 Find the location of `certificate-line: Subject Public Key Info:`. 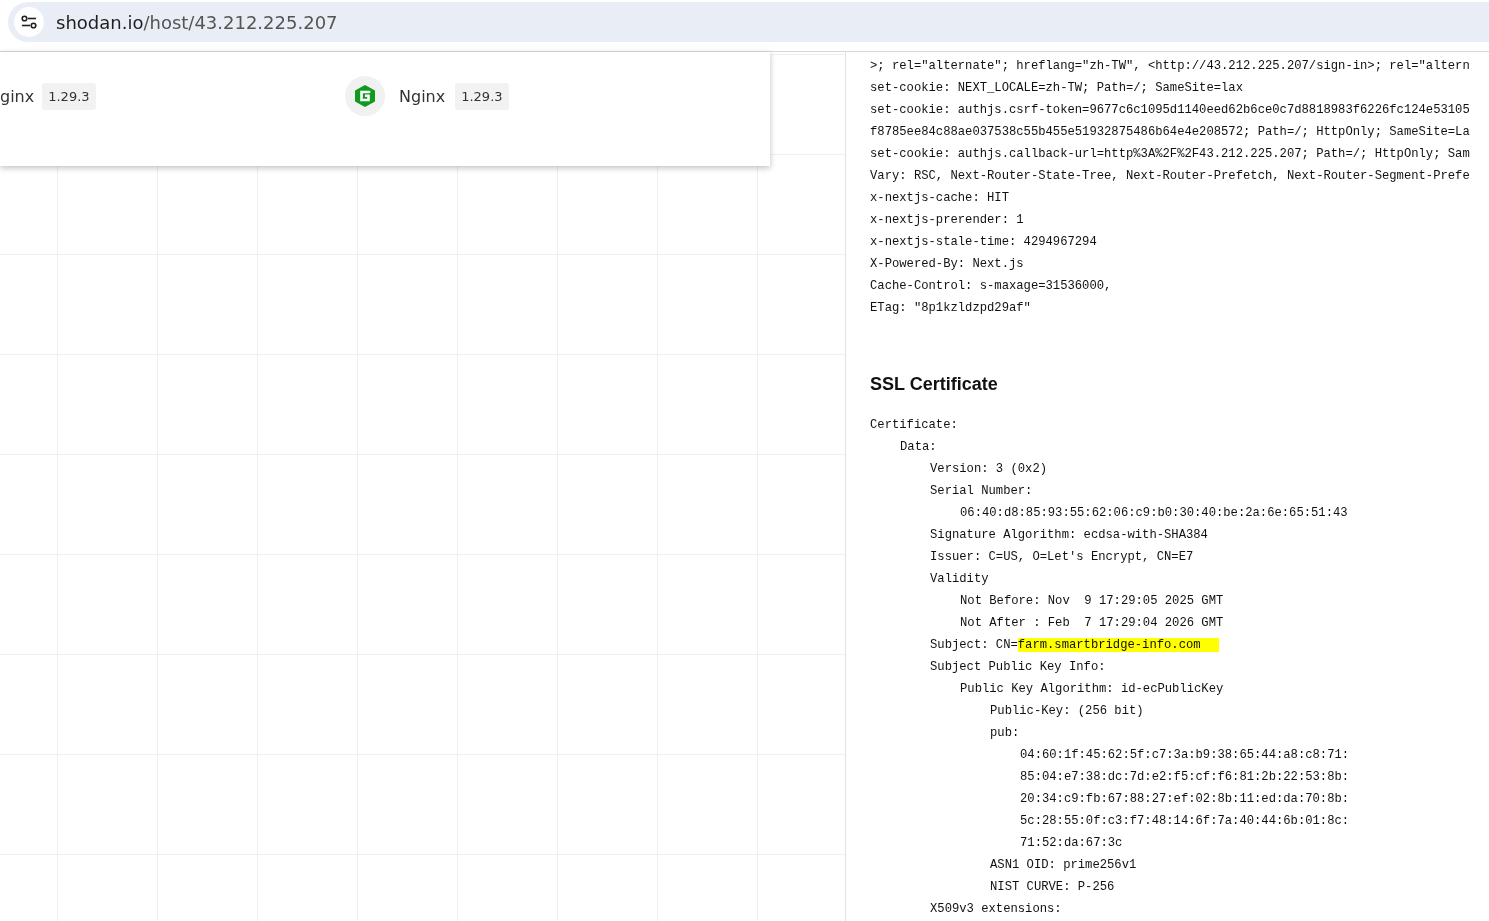

certificate-line: Subject Public Key Info: is located at coordinates (1018, 667).